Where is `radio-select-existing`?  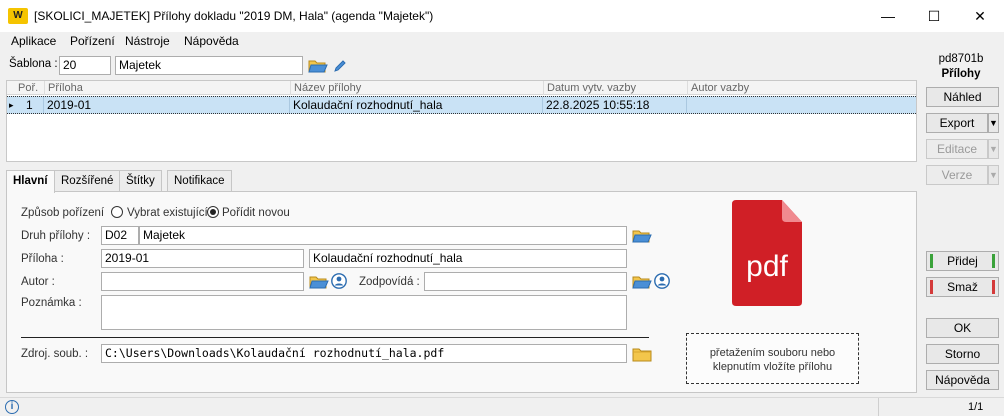 radio-select-existing is located at coordinates (117, 212).